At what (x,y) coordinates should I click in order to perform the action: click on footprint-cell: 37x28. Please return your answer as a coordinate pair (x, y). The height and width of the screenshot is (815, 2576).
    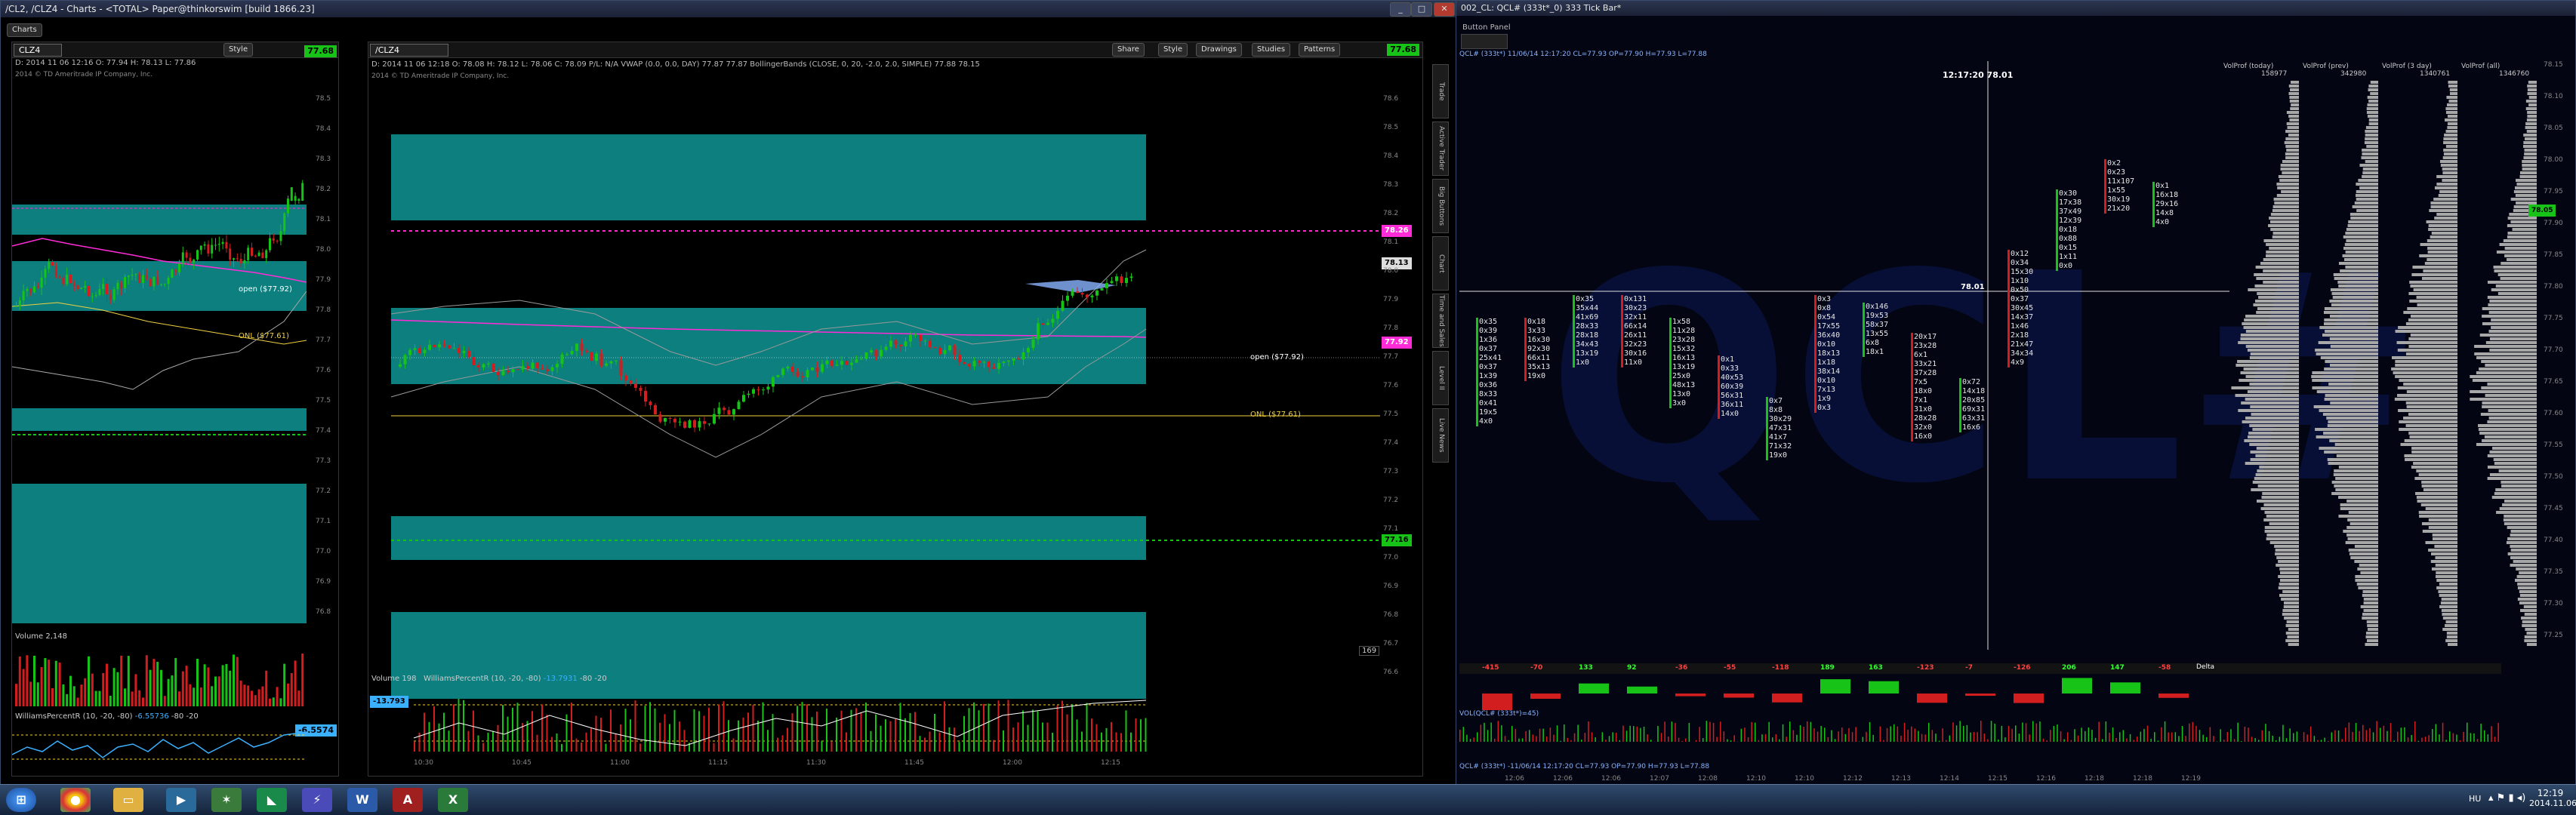
    Looking at the image, I should click on (1926, 373).